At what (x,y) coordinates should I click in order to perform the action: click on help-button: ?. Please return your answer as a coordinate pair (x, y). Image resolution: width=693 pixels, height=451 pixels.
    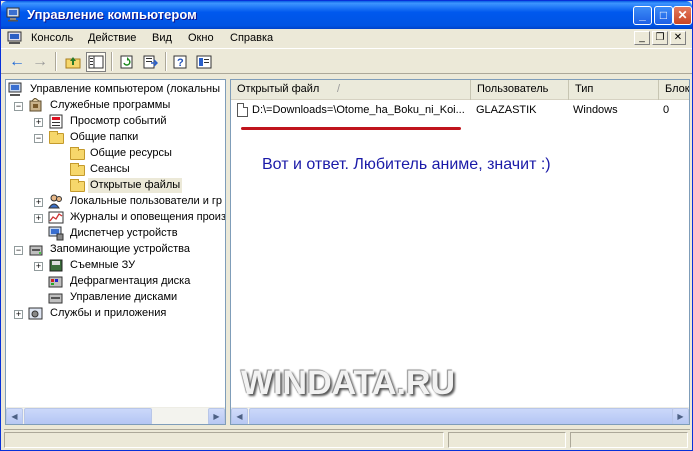
    Looking at the image, I should click on (181, 62).